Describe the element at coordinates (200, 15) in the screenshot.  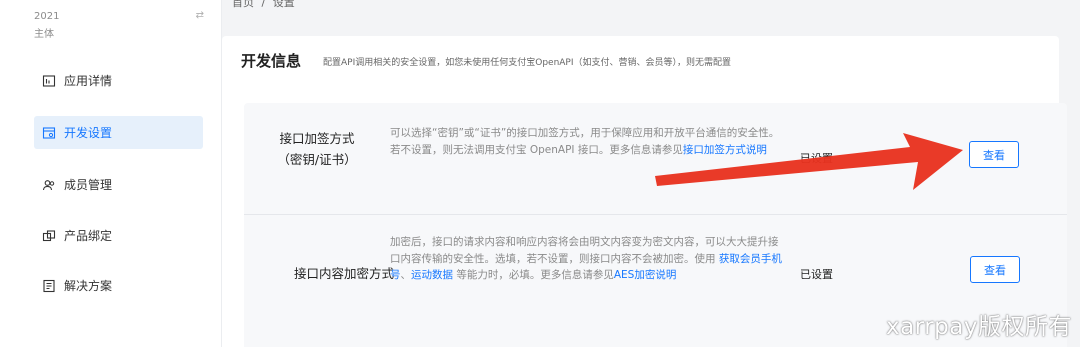
I see `switch-icon: ⇄` at that location.